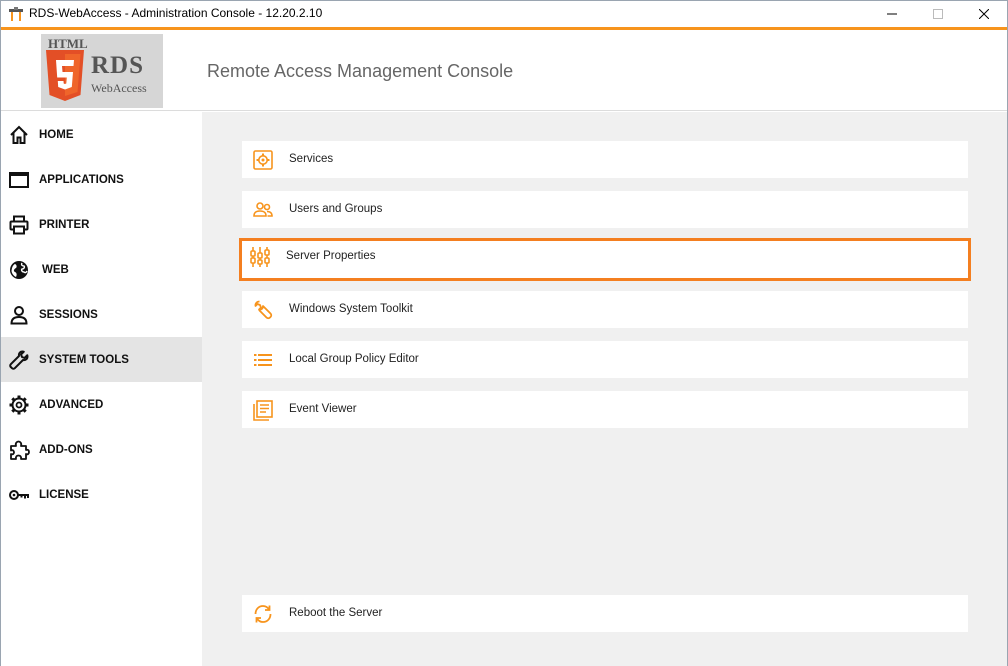  I want to click on minimize-icon, so click(892, 14).